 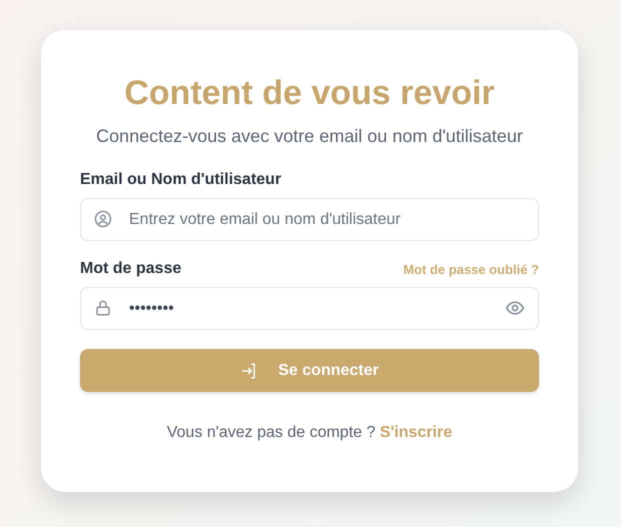 What do you see at coordinates (131, 269) in the screenshot?
I see `field-label: Mot de passe` at bounding box center [131, 269].